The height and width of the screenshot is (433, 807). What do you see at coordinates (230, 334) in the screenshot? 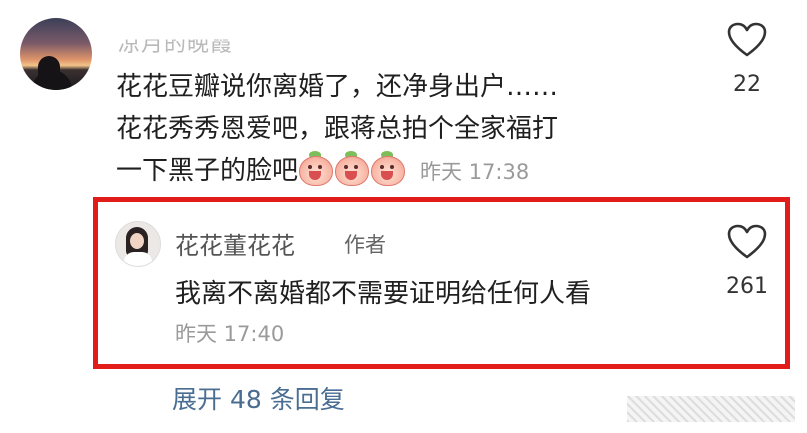
I see `reply-timestamp: 昨天 17:40` at bounding box center [230, 334].